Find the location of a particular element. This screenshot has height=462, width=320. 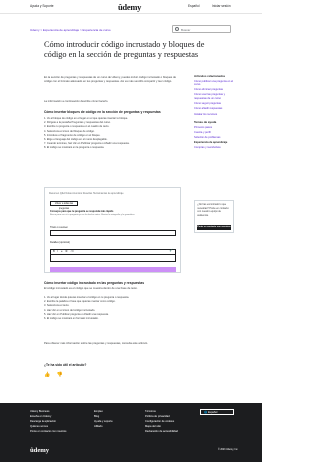

help-topic-link: Cuenta y perfil is located at coordinates (214, 133).